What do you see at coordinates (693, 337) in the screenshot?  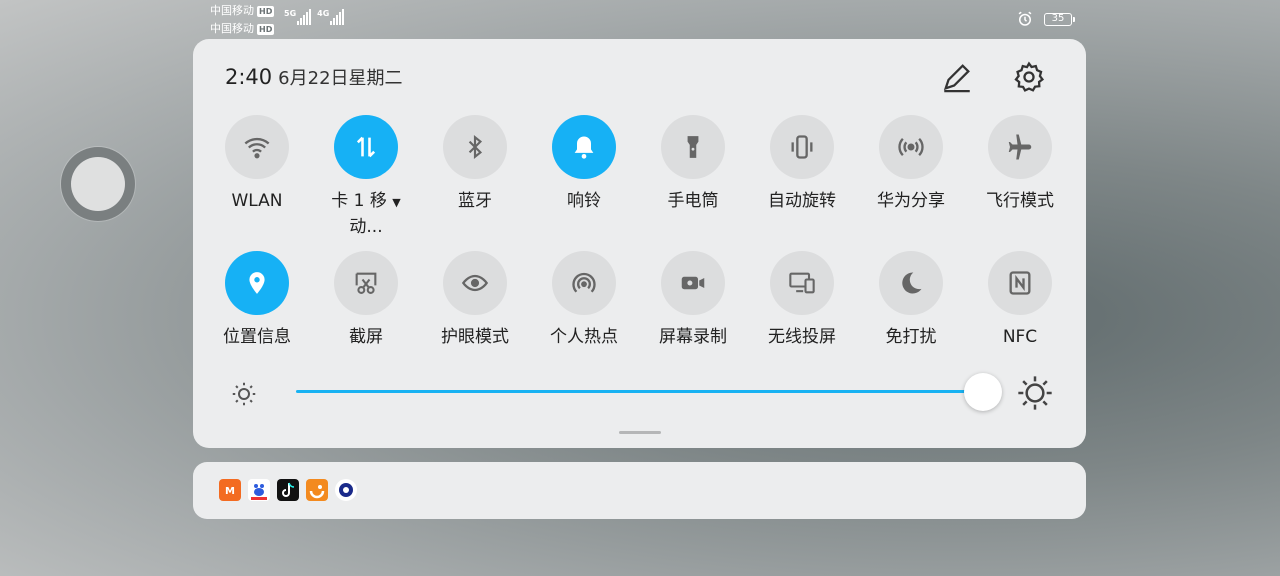 I see `tile-label: 屏幕录制` at bounding box center [693, 337].